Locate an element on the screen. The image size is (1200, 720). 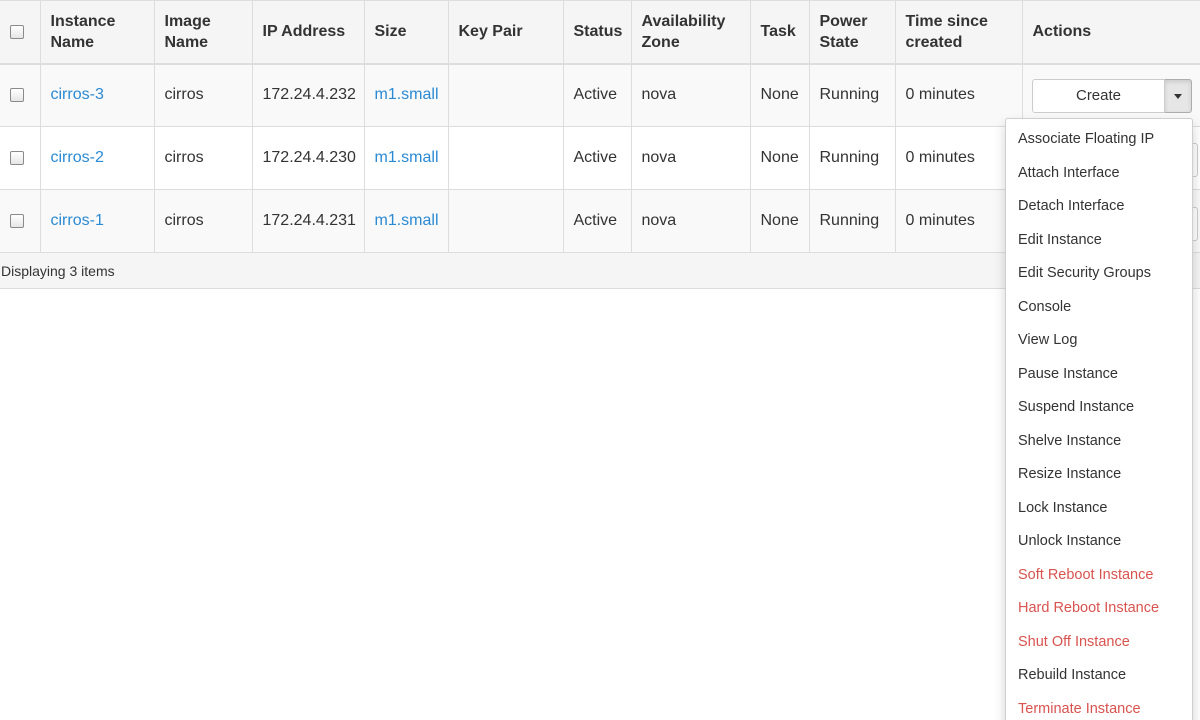
menu-item-unlock-instance: Unlock Instance is located at coordinates (1099, 542).